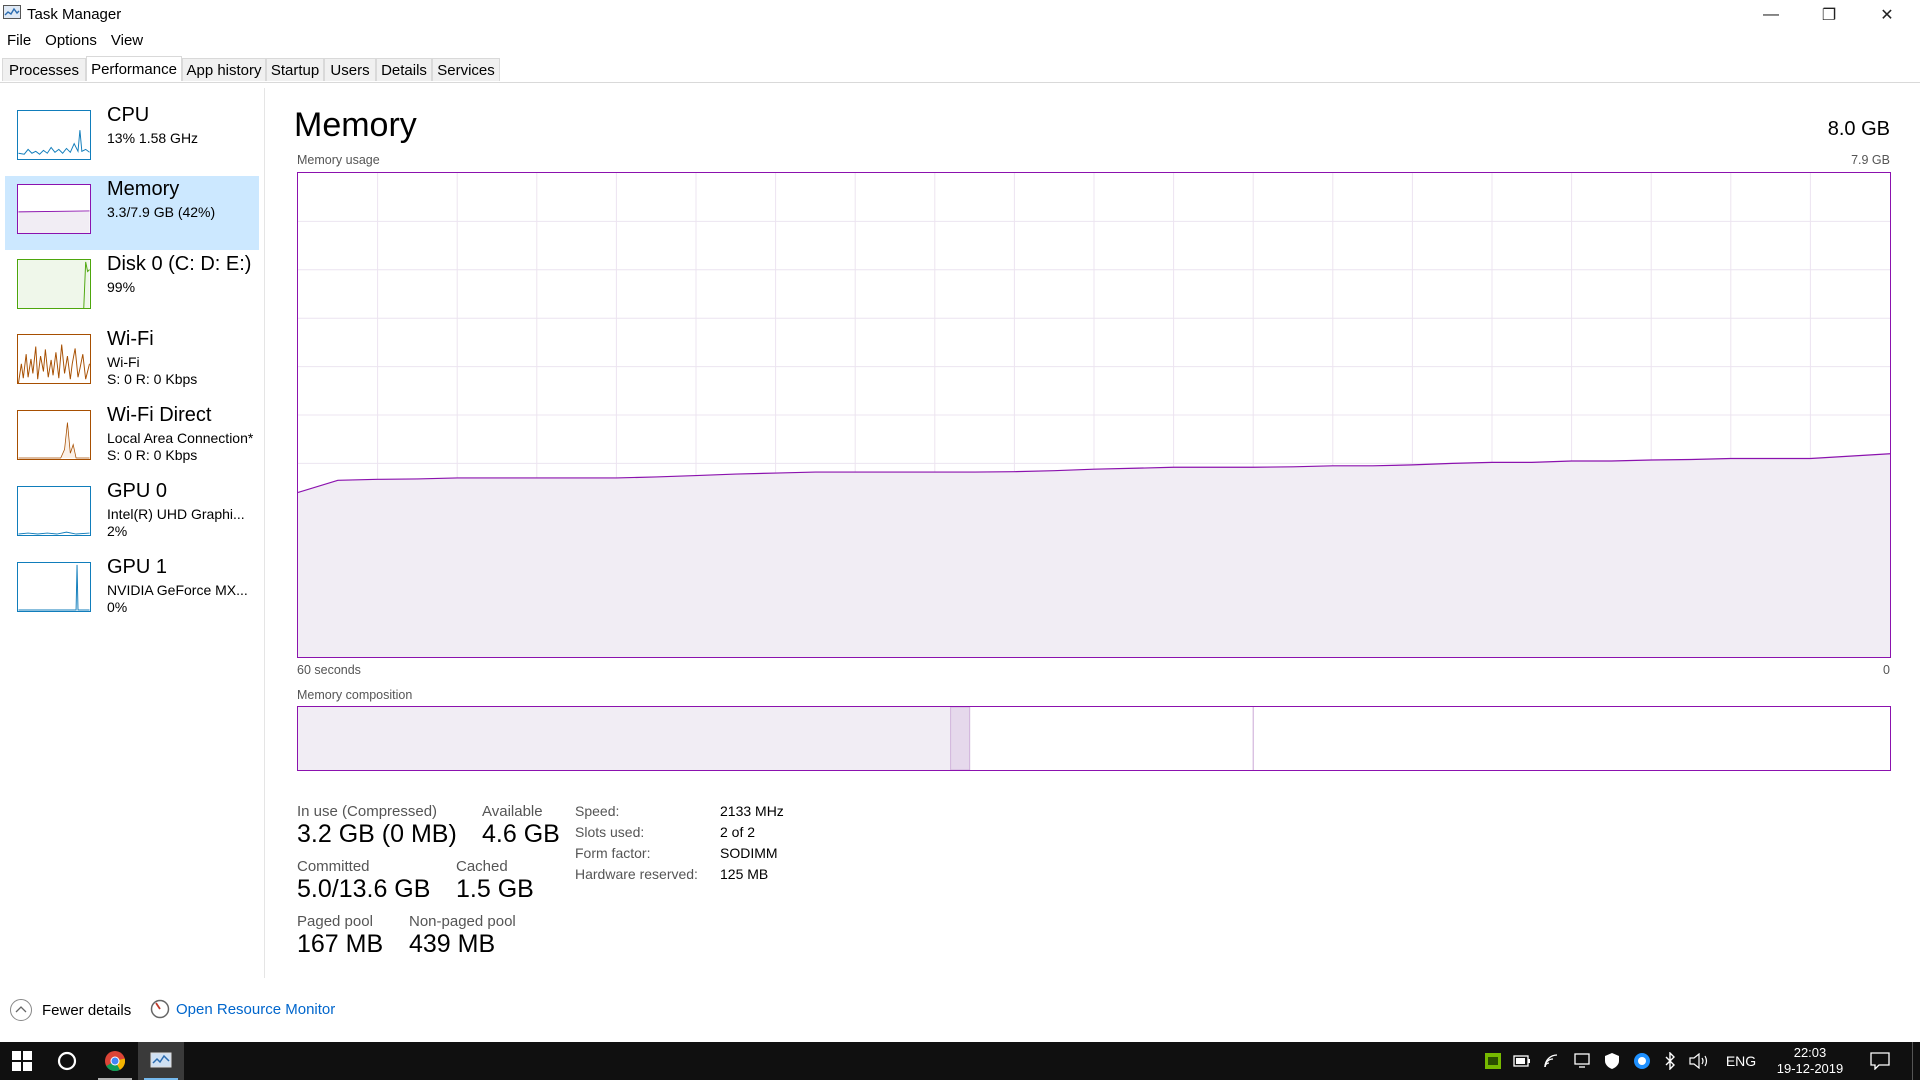  Describe the element at coordinates (404, 69) in the screenshot. I see `tab-details: Details` at that location.